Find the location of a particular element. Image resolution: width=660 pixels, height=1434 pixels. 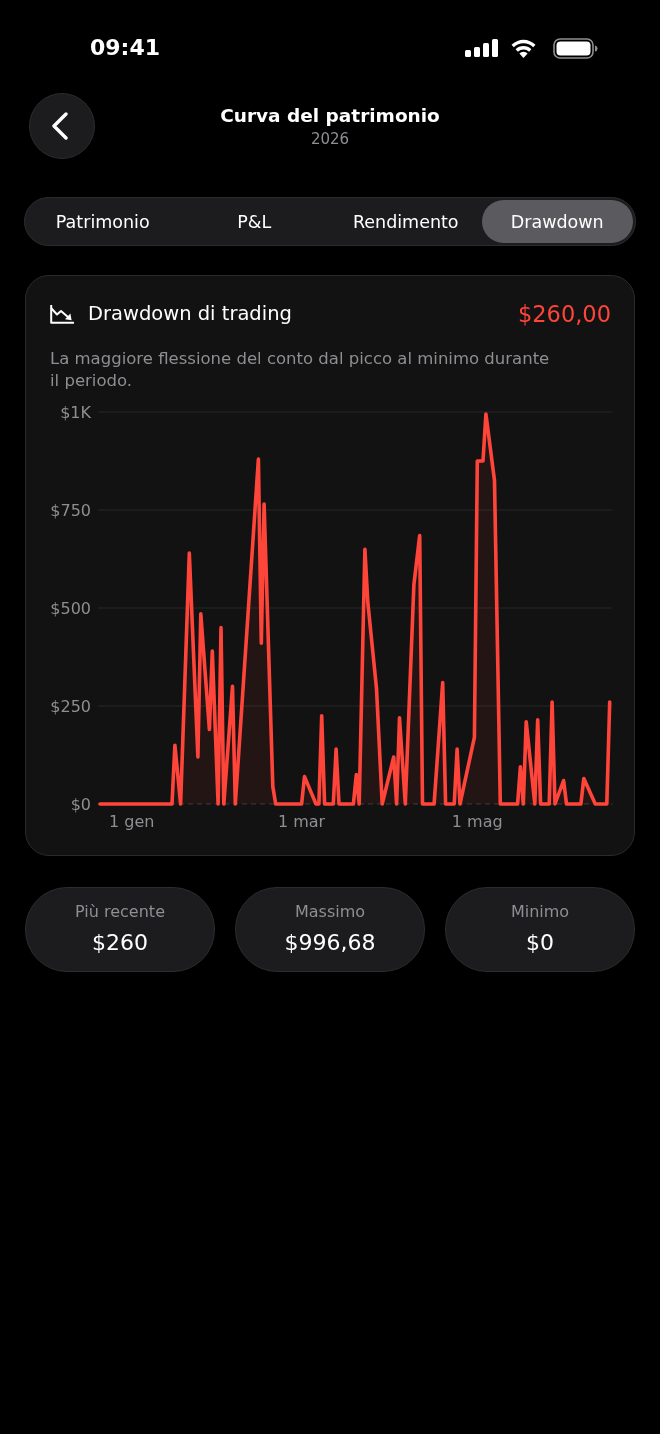

stat-value: $996,68 is located at coordinates (330, 943).